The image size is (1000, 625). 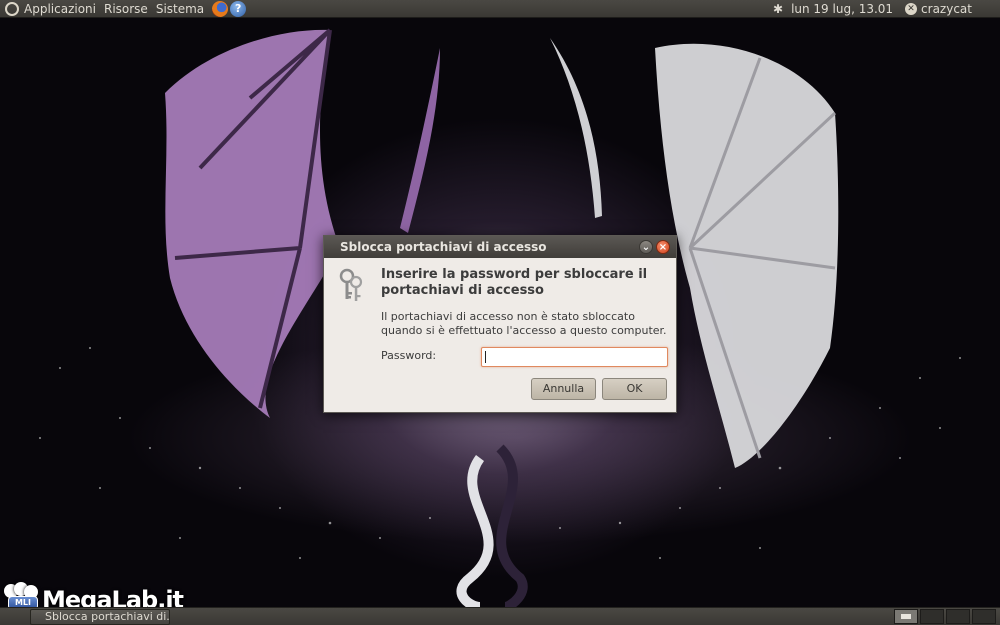 What do you see at coordinates (842, 9) in the screenshot?
I see `clock: lun 19 lug, 13.01` at bounding box center [842, 9].